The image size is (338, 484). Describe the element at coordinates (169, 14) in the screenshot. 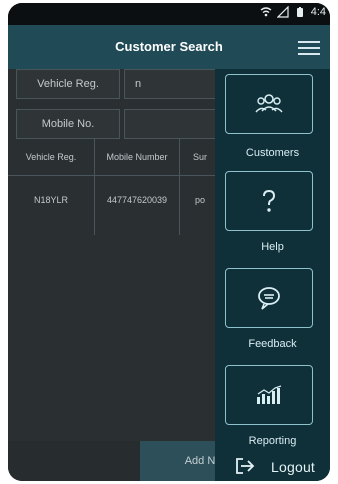

I see `status-bar: 4:4` at that location.